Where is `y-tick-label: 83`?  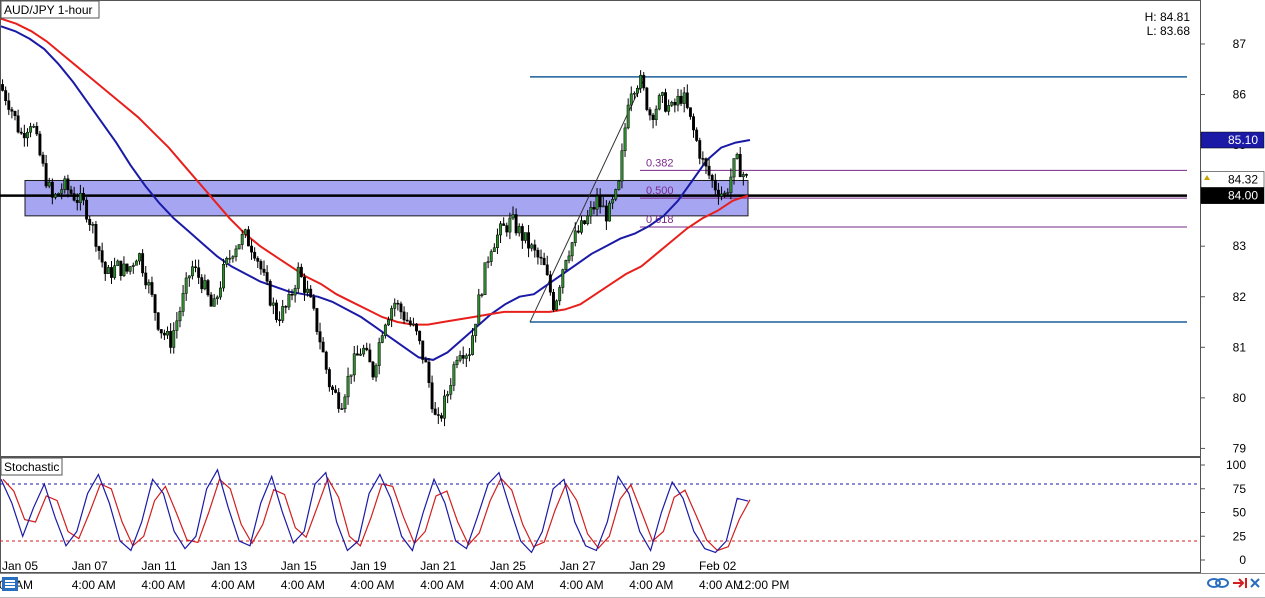
y-tick-label: 83 is located at coordinates (1240, 246).